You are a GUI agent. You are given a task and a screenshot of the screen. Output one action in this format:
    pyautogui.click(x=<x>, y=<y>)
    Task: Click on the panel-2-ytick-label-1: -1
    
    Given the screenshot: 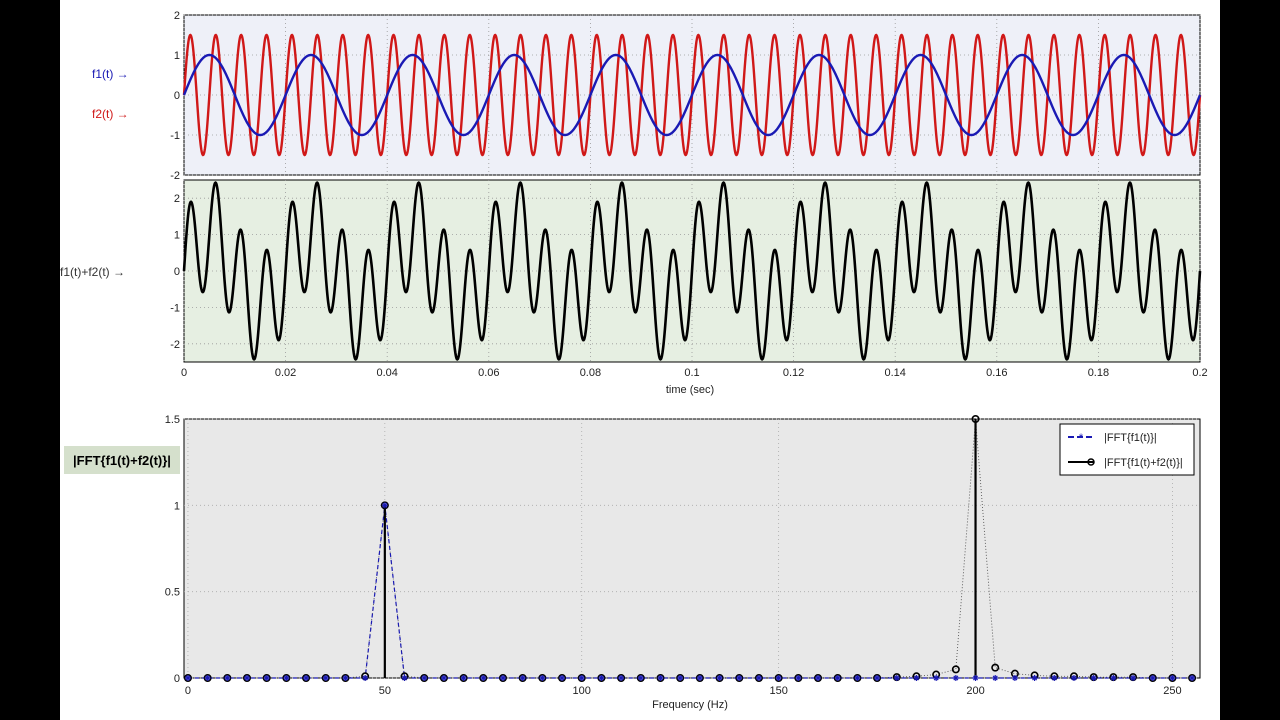 What is the action you would take?
    pyautogui.click(x=175, y=308)
    